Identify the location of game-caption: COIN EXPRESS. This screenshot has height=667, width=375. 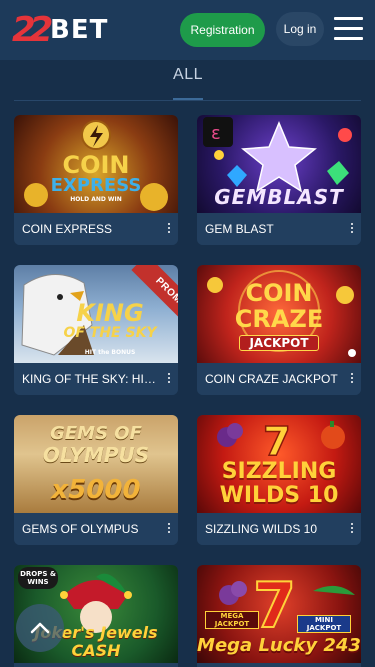
(96, 229).